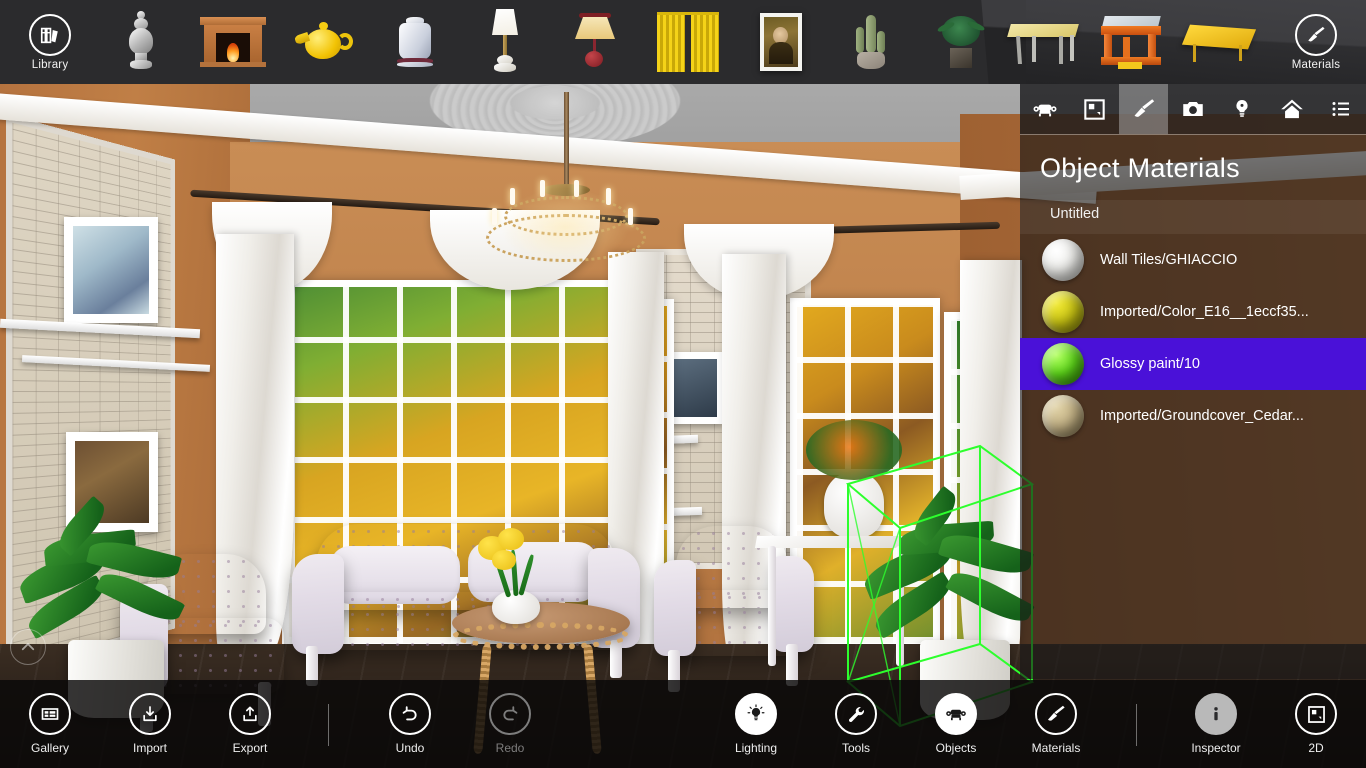  What do you see at coordinates (1140, 168) in the screenshot?
I see `panel-title: Object Materials` at bounding box center [1140, 168].